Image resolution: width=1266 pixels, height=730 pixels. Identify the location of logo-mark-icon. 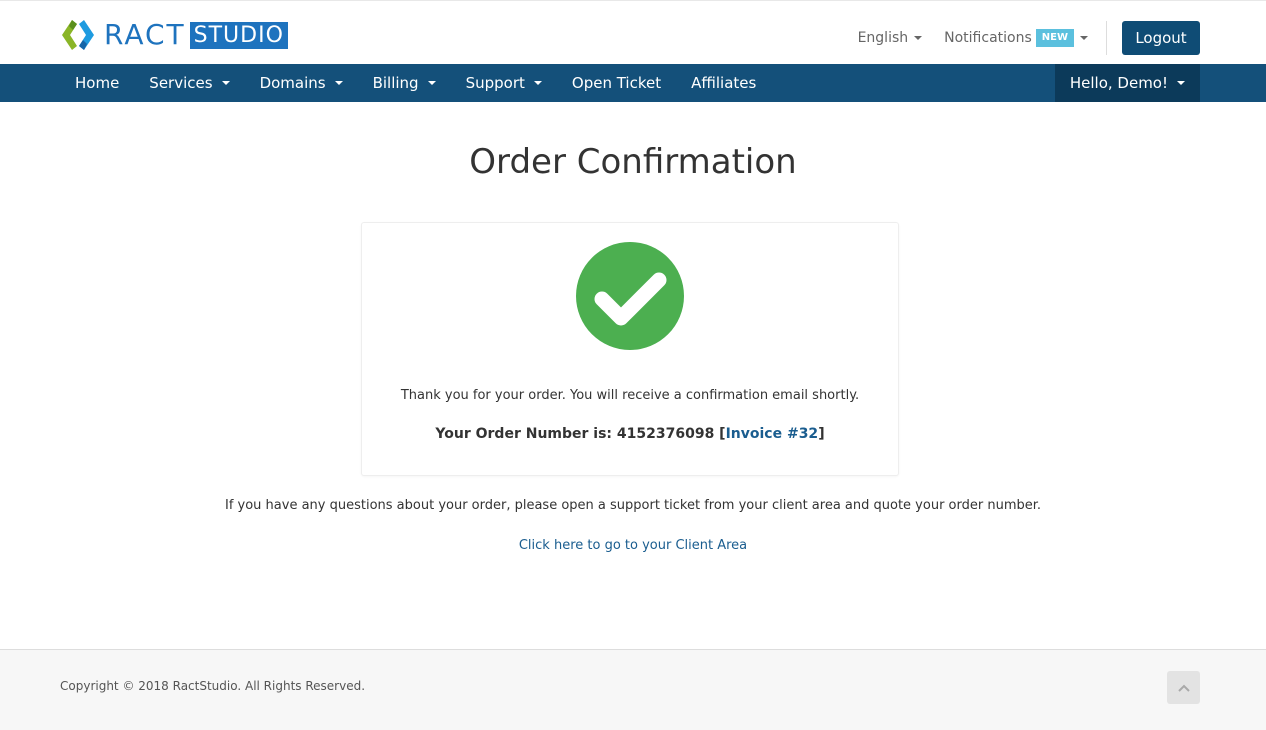
(78, 35).